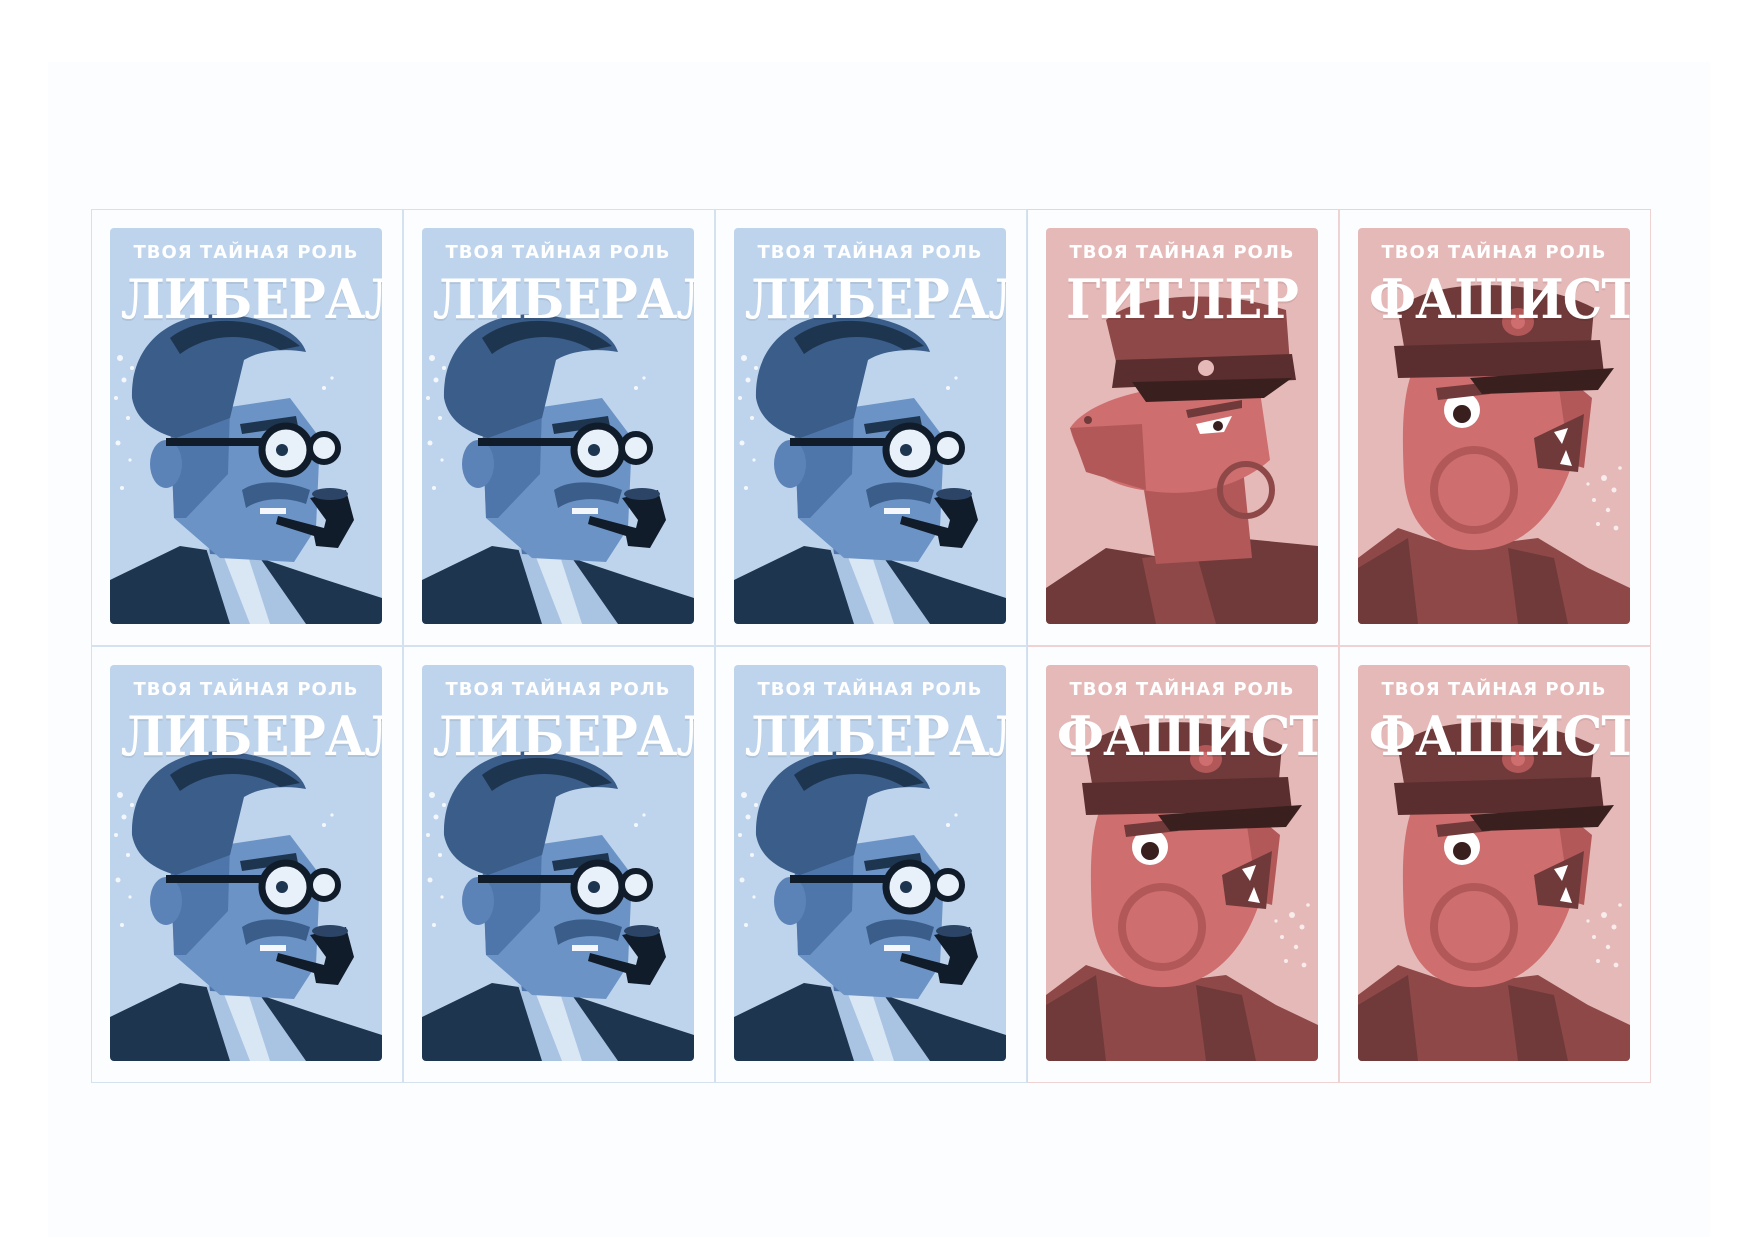 The height and width of the screenshot is (1241, 1755). I want to click on card-role-name: ГИТЛЕР, so click(1182, 299).